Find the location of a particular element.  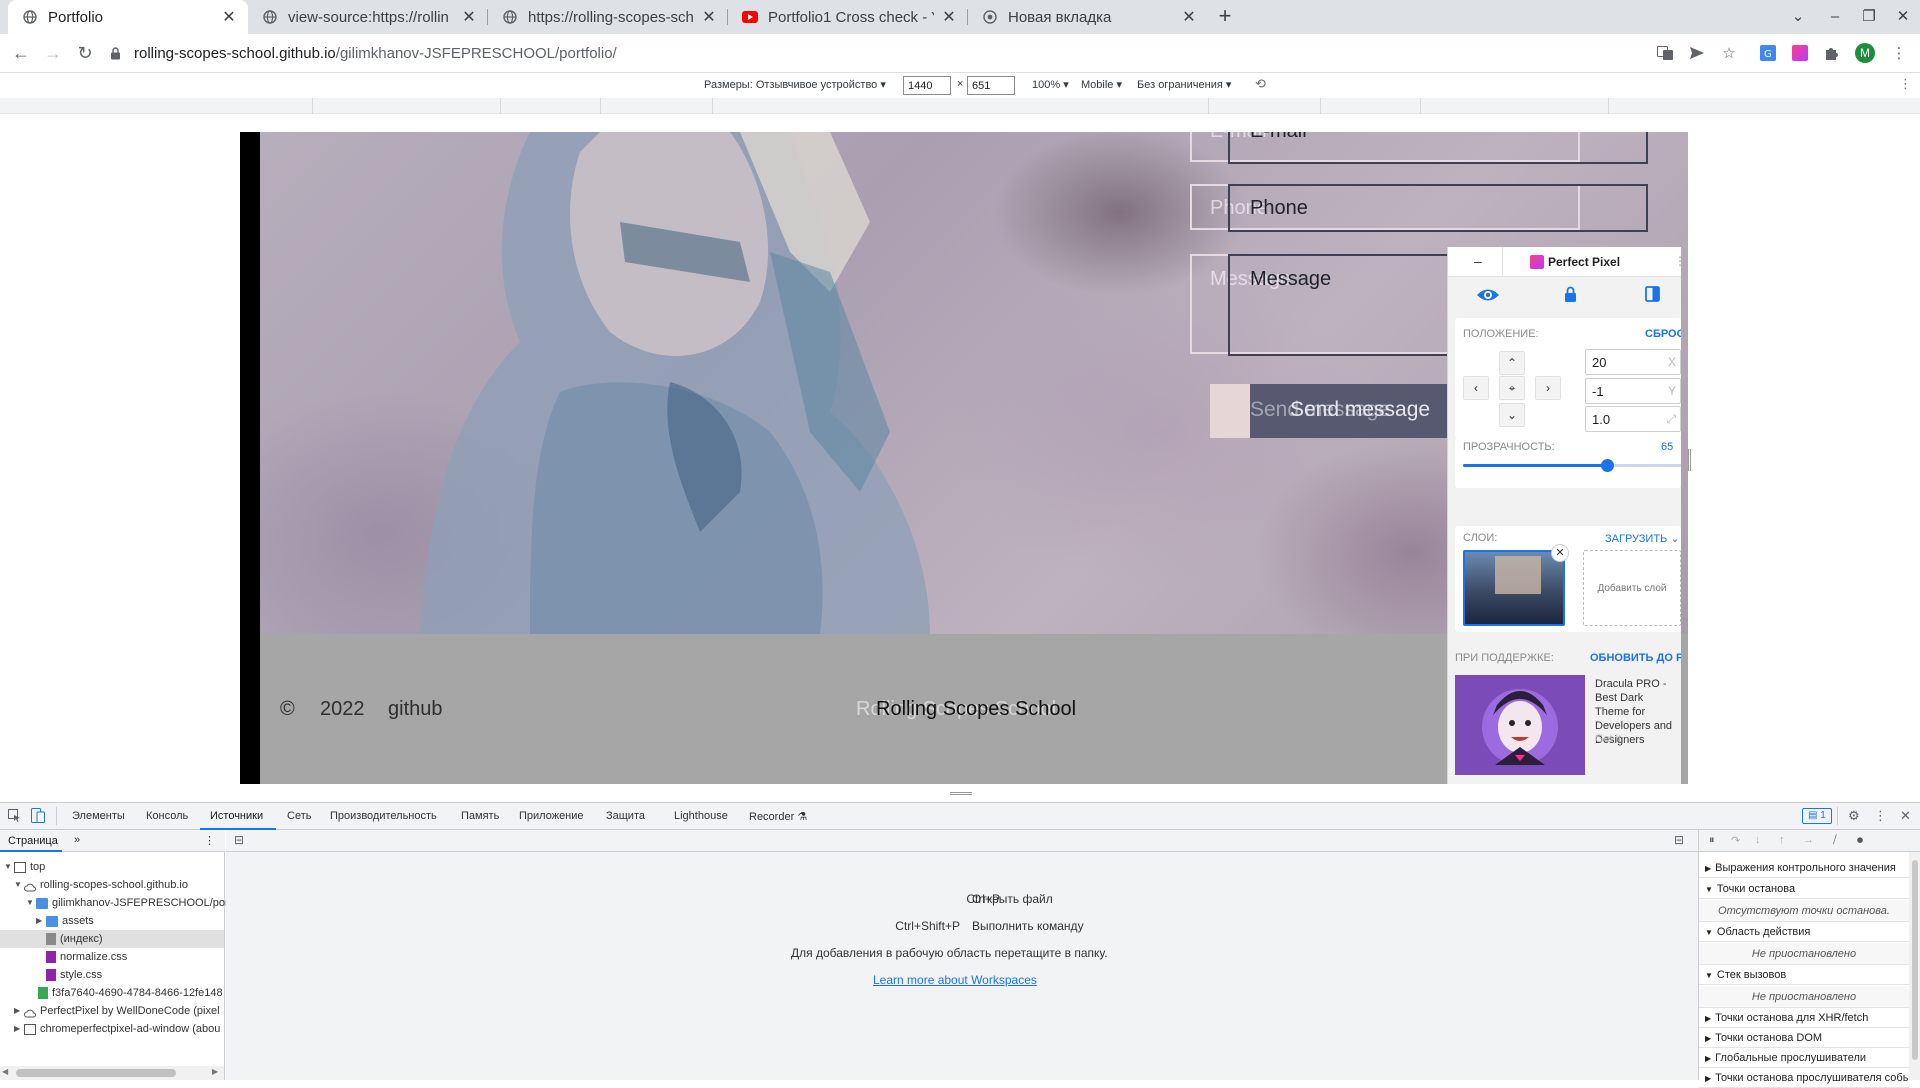

github-link: github is located at coordinates (415, 709).